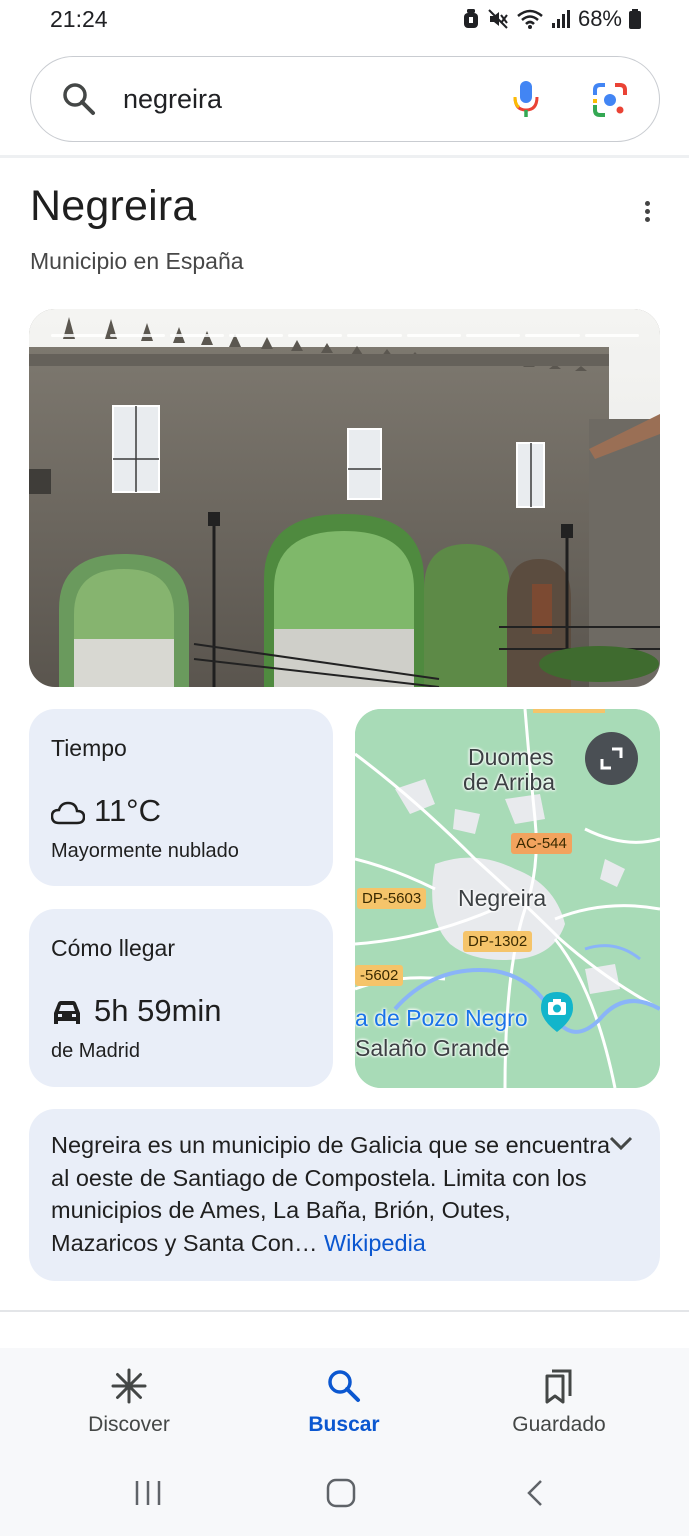 This screenshot has height=1536, width=689. Describe the element at coordinates (559, 1424) in the screenshot. I see `nav-label-saved: Guardado` at that location.